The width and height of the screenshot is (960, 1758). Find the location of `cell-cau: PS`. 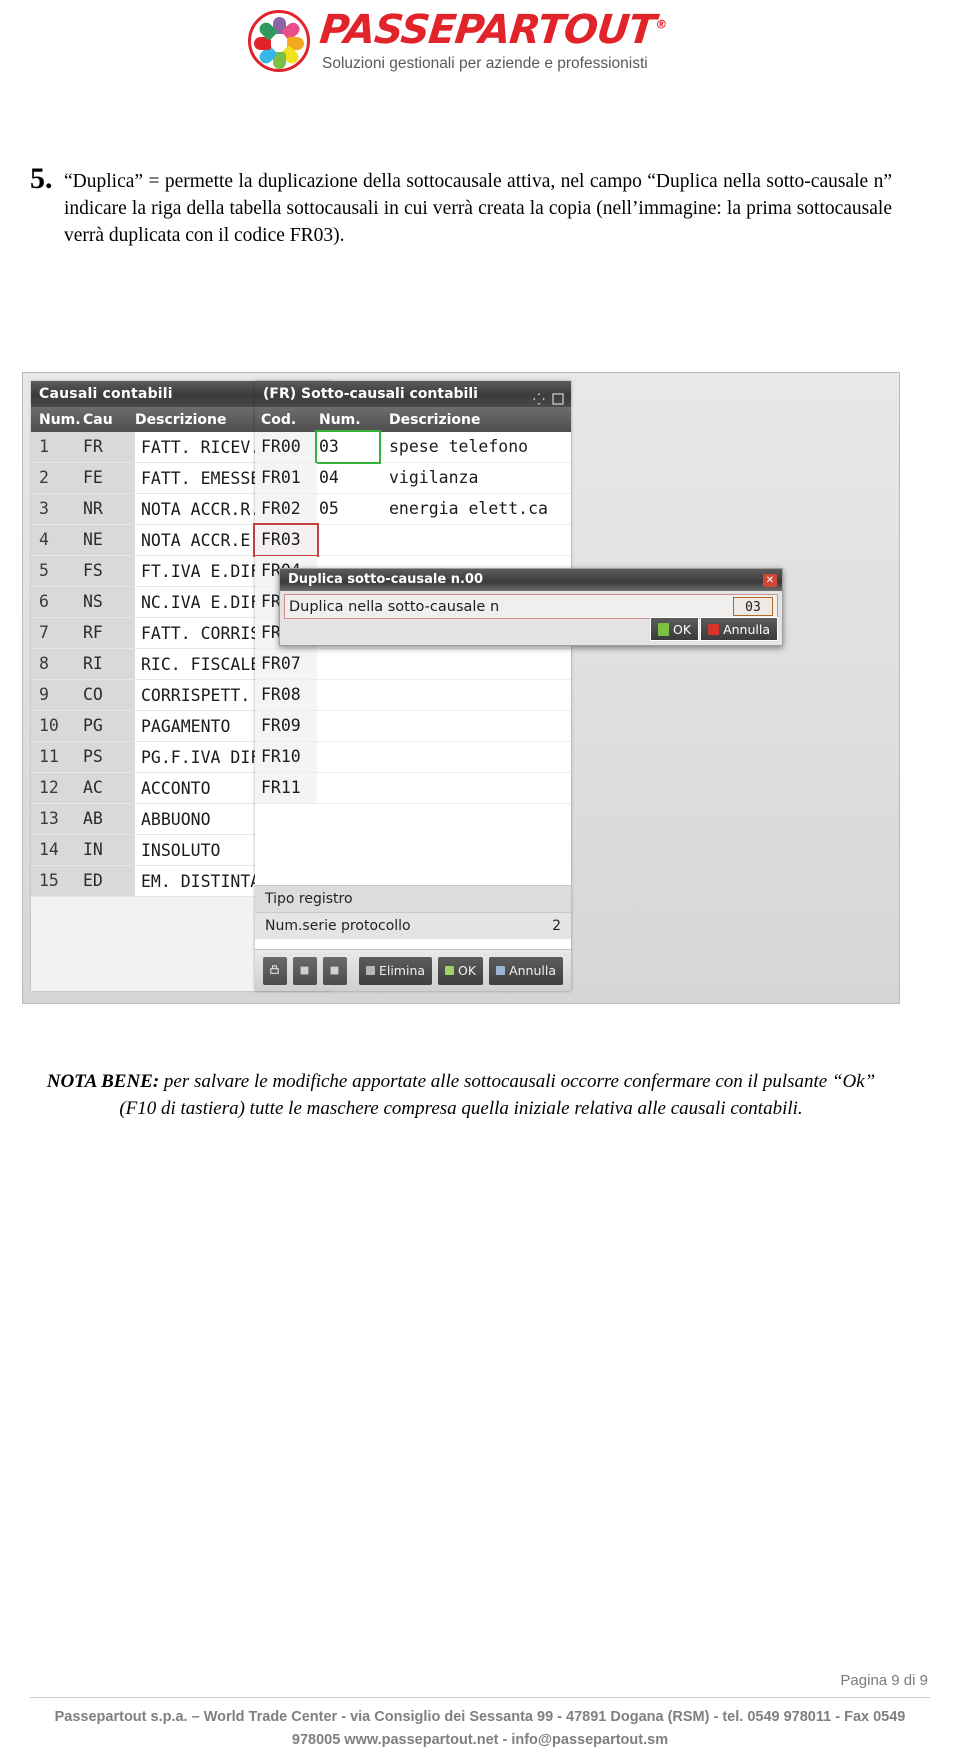

cell-cau: PS is located at coordinates (109, 757).